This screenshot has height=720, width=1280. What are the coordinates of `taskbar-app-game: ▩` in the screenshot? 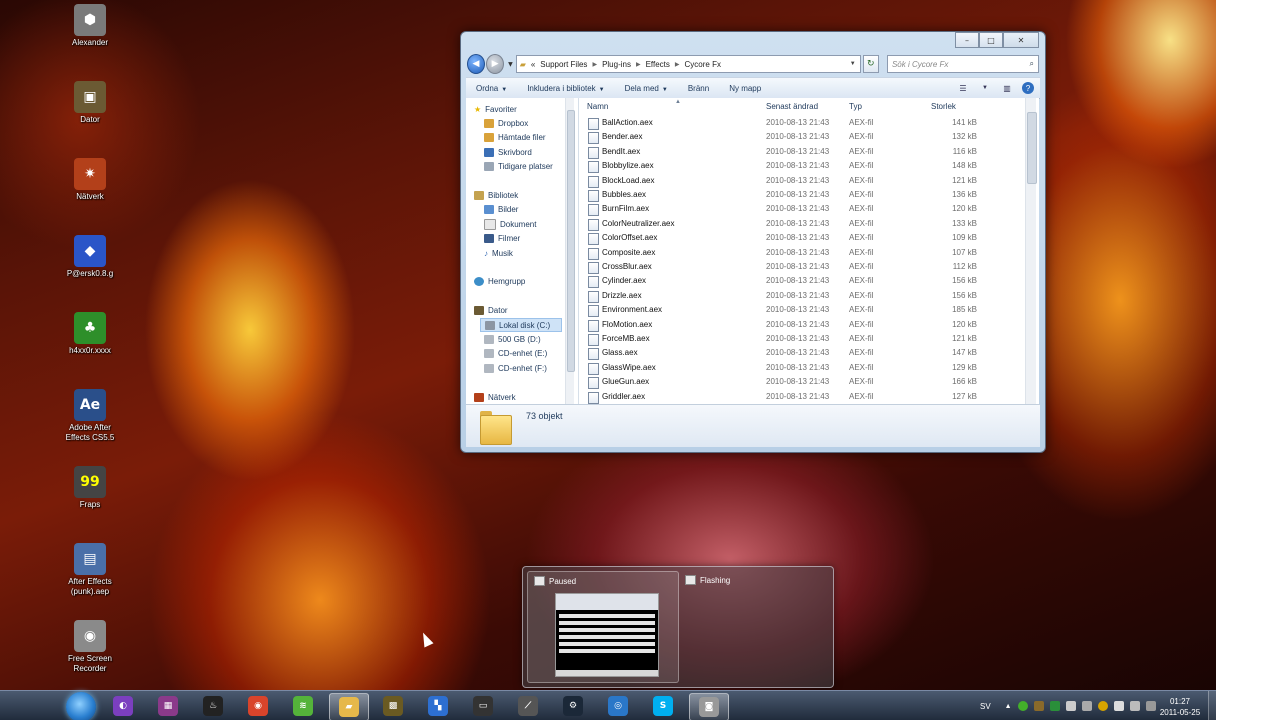 It's located at (393, 706).